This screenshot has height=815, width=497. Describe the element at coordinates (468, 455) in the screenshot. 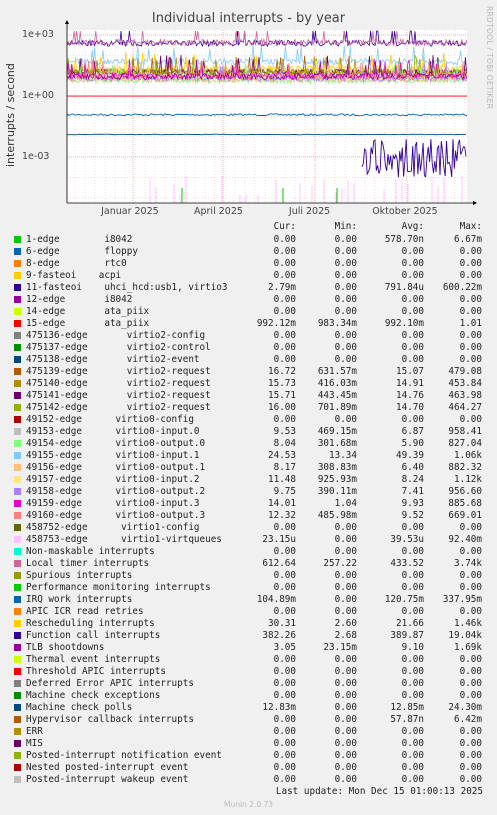

I see `legend-max-value: 1.06k` at that location.